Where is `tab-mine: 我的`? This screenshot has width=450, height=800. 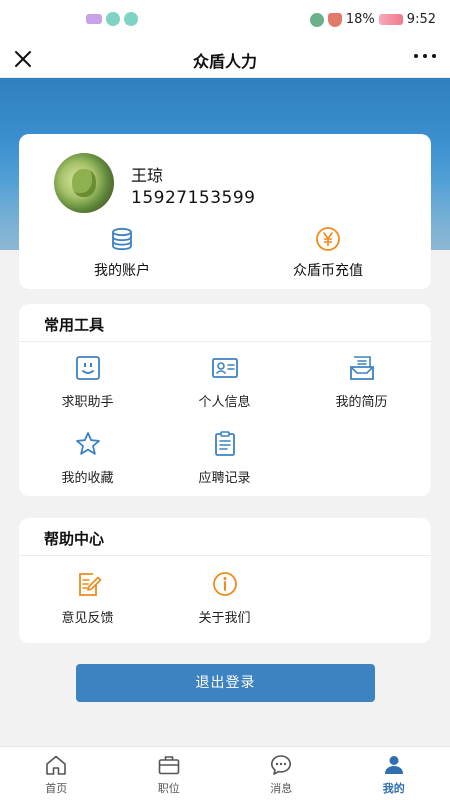 tab-mine: 我的 is located at coordinates (394, 773).